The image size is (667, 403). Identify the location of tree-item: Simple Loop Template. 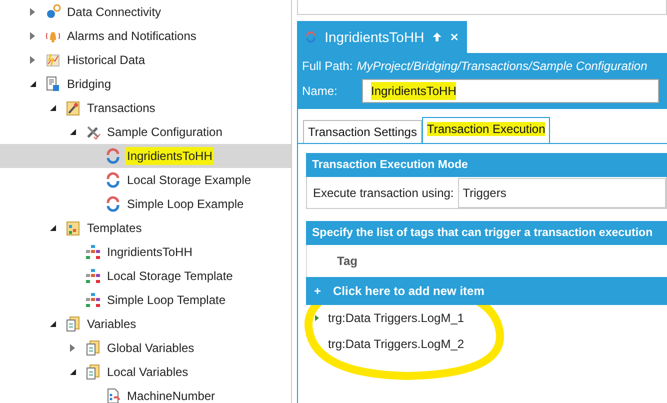
(145, 300).